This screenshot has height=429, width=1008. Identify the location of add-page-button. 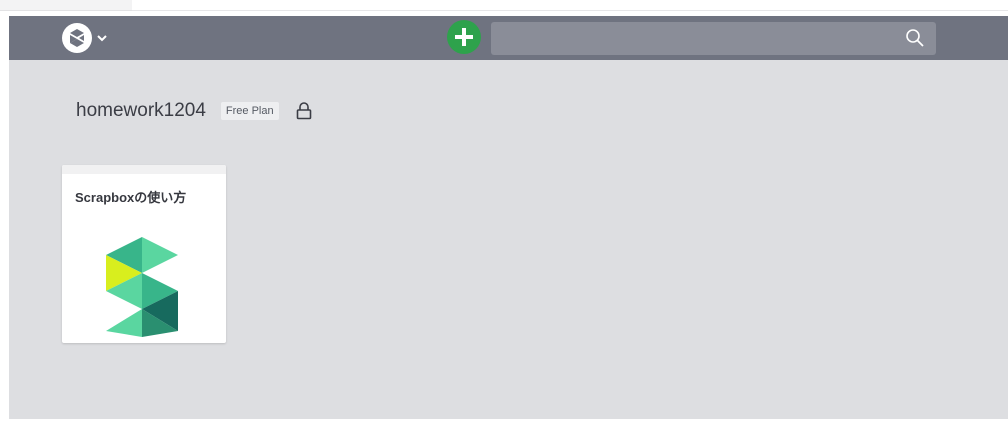
(464, 37).